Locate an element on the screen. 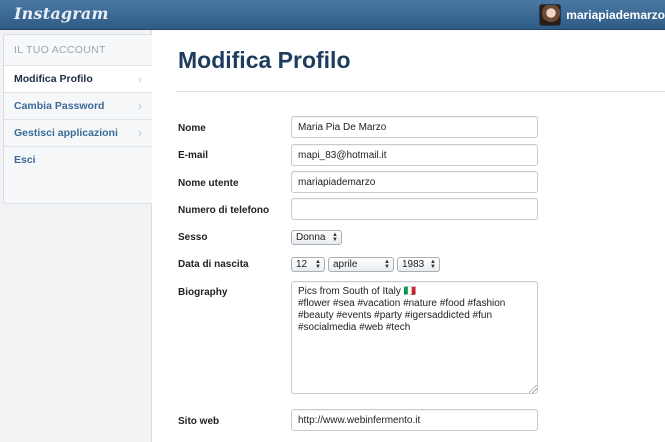  biography-label: Biography is located at coordinates (203, 292).